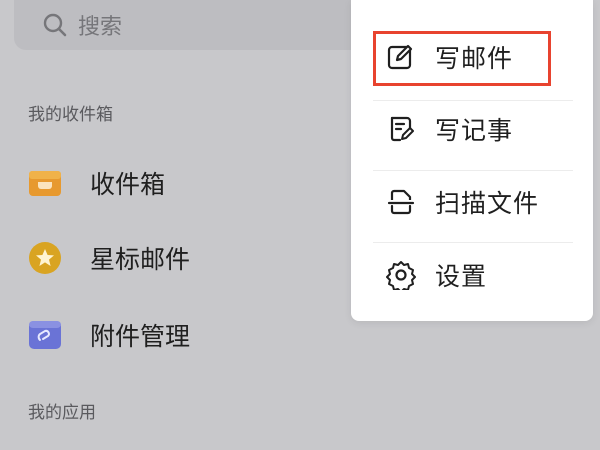  I want to click on menu-item-write-note: 写记事, so click(472, 129).